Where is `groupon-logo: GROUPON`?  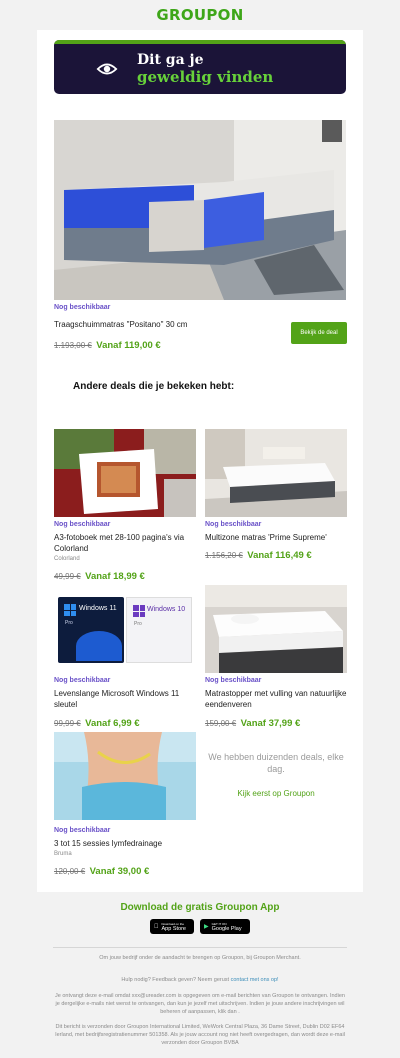 groupon-logo: GROUPON is located at coordinates (199, 15).